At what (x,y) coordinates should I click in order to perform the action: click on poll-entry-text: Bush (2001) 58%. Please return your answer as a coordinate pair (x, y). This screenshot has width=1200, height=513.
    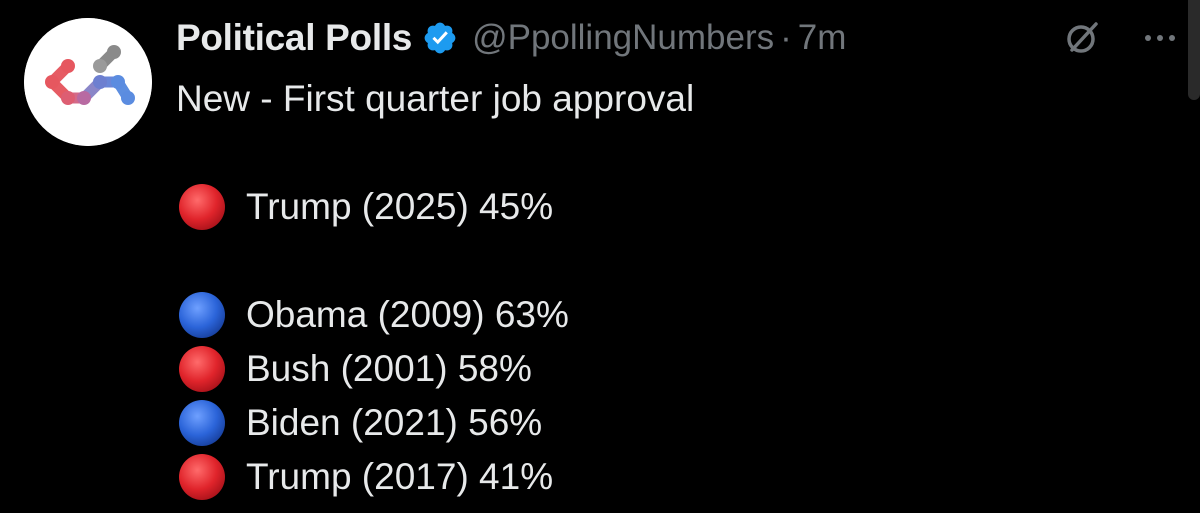
    Looking at the image, I should click on (389, 368).